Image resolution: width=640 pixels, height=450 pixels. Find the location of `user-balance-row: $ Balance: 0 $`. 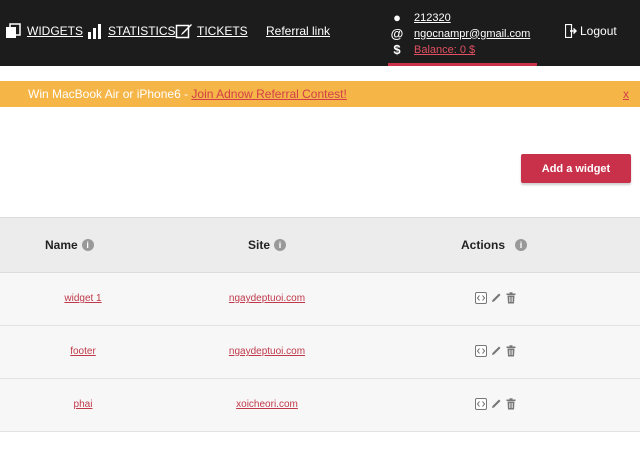

user-balance-row: $ Balance: 0 $ is located at coordinates (431, 49).